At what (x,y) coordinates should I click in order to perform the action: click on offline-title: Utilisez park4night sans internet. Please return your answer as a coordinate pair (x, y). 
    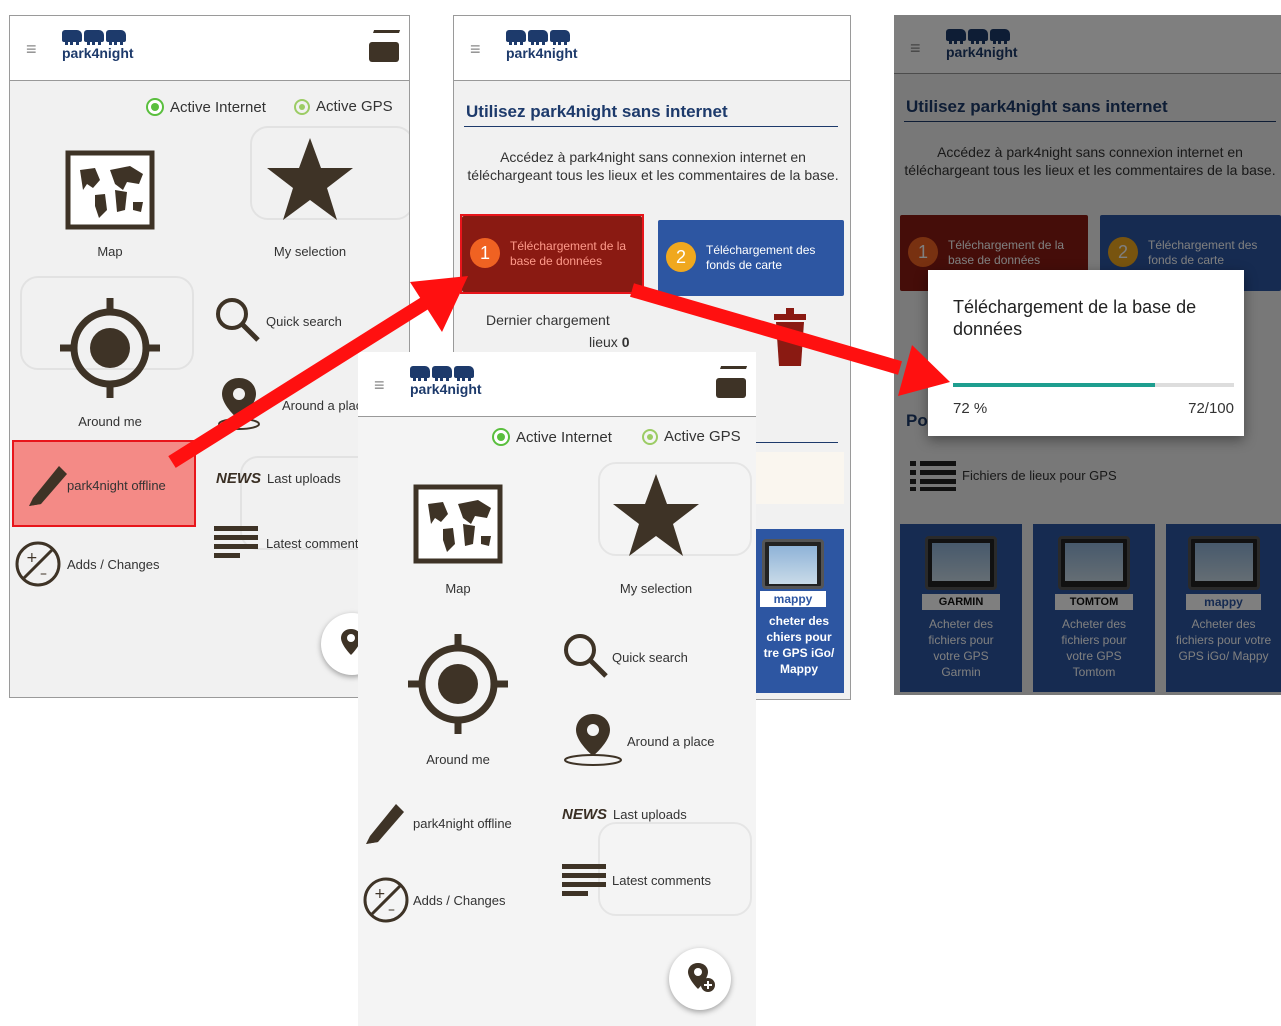
    Looking at the image, I should click on (597, 111).